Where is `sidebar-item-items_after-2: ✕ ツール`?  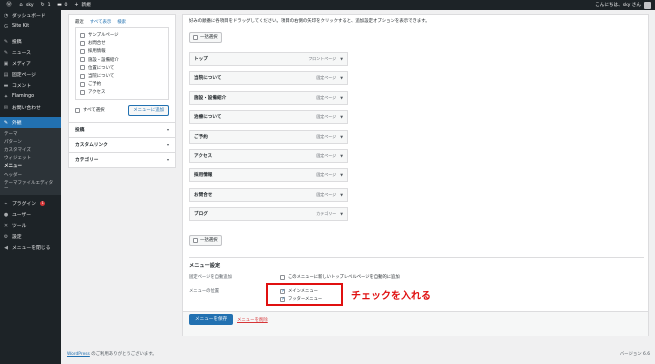
sidebar-item-items_after-2: ✕ ツール is located at coordinates (30, 225).